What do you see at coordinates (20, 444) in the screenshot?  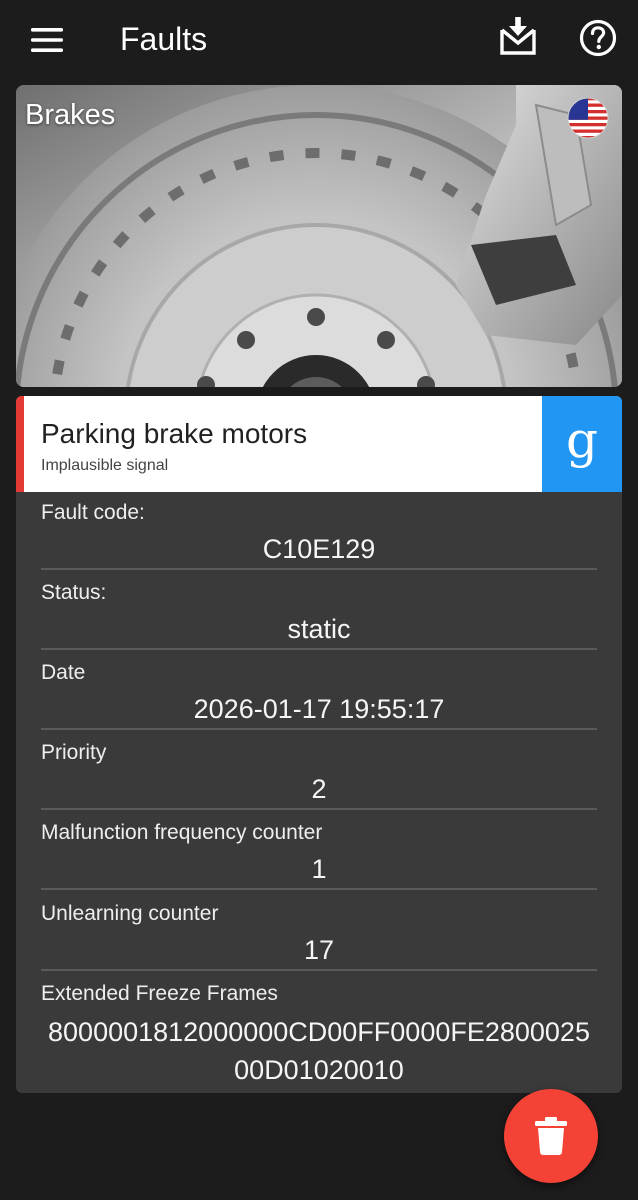 I see `fault-severity-bar` at bounding box center [20, 444].